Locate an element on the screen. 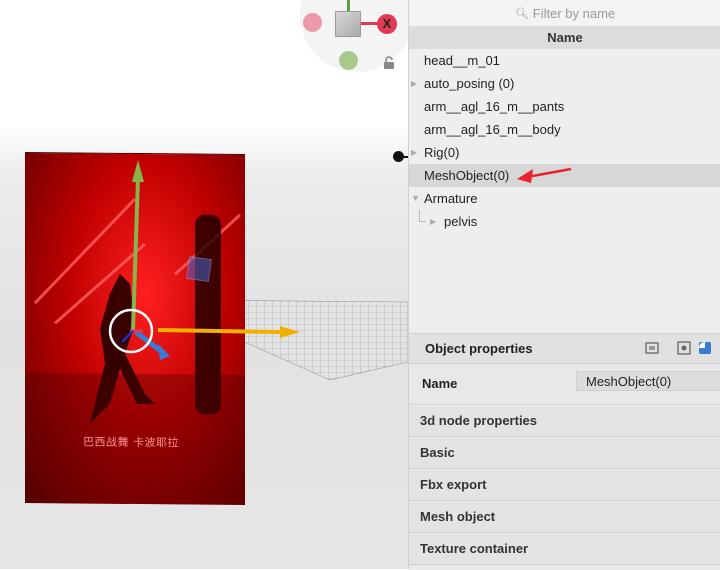  section-mesh-object: Mesh object is located at coordinates (564, 517).